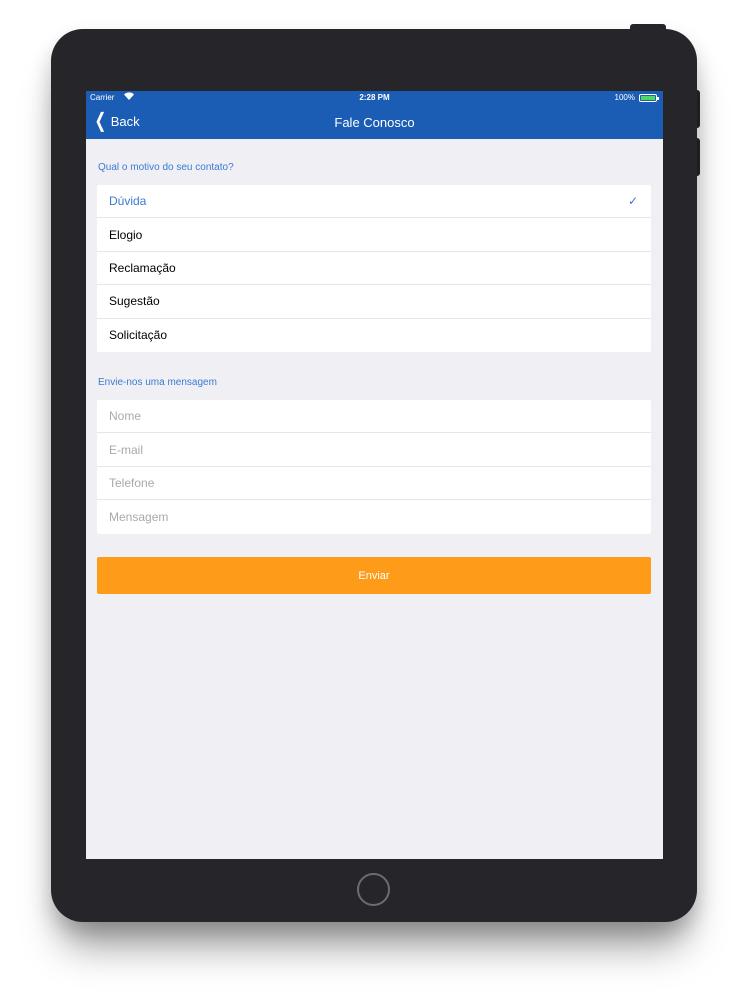  Describe the element at coordinates (374, 235) in the screenshot. I see `reason-option-elogio: Elogio` at that location.